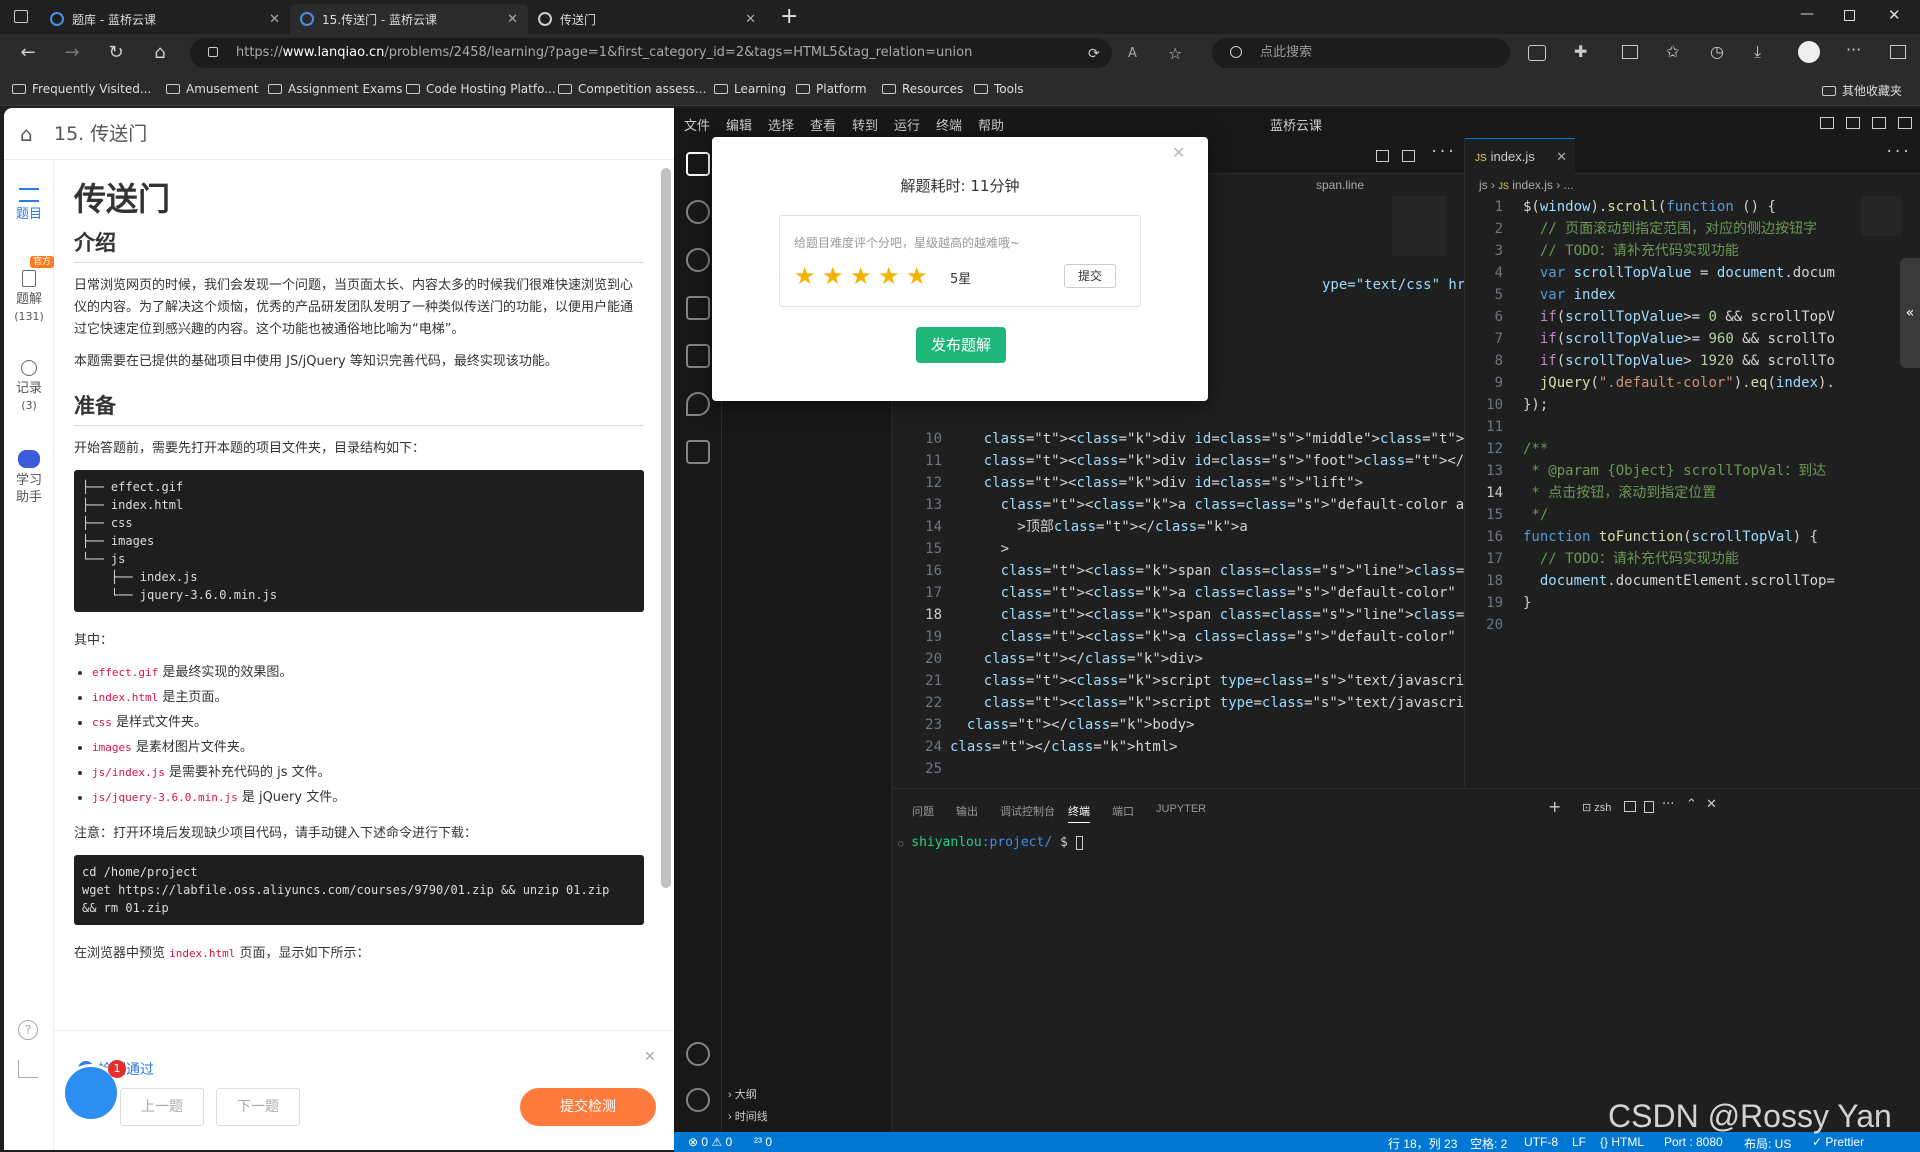 The width and height of the screenshot is (1920, 1152). Describe the element at coordinates (1094, 54) in the screenshot. I see `translate-icon: ⟳` at that location.